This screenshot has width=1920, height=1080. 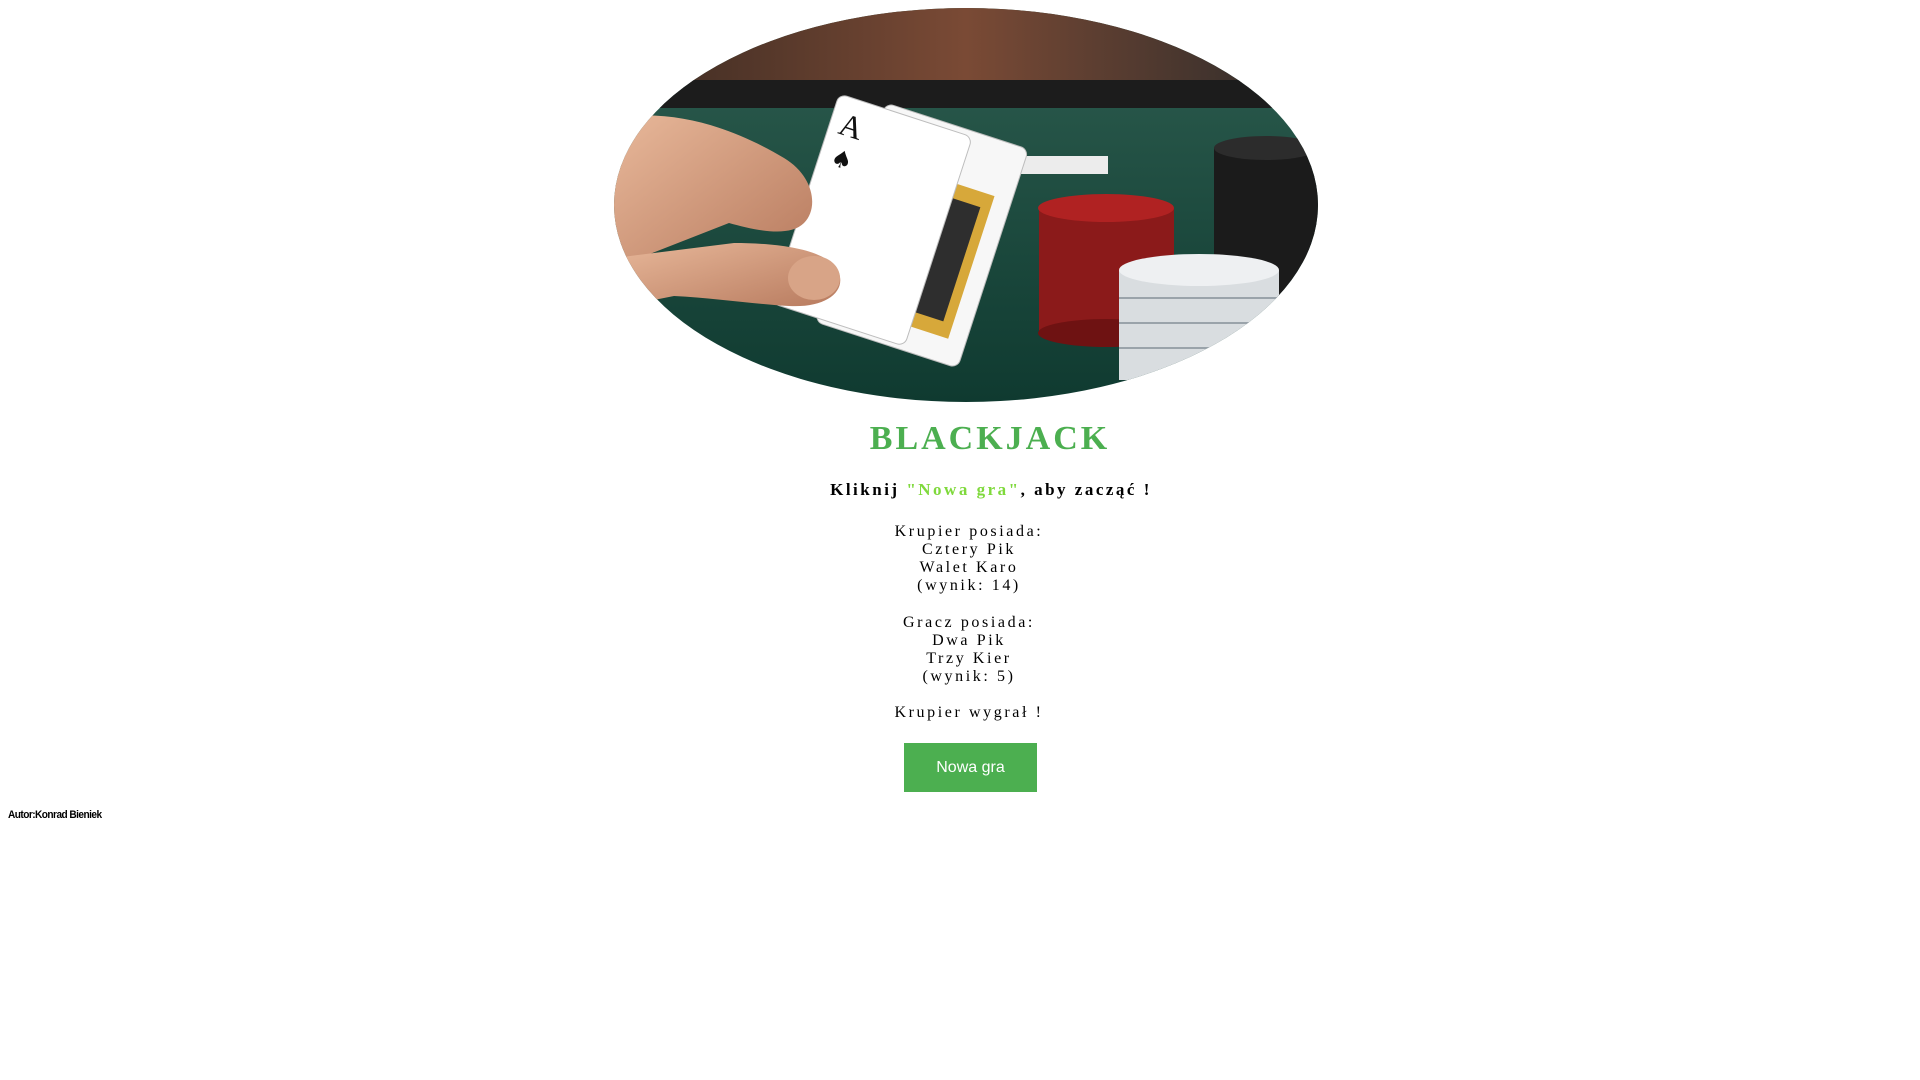 I want to click on dealer-heading: Krupier posiada:, so click(x=969, y=531).